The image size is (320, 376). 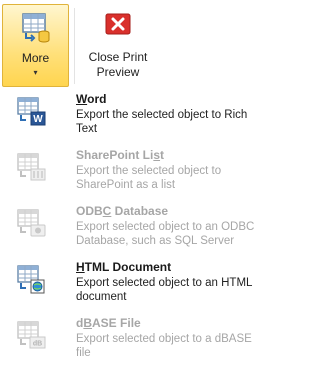 I want to click on menu-item-word-title: Word, so click(x=91, y=99).